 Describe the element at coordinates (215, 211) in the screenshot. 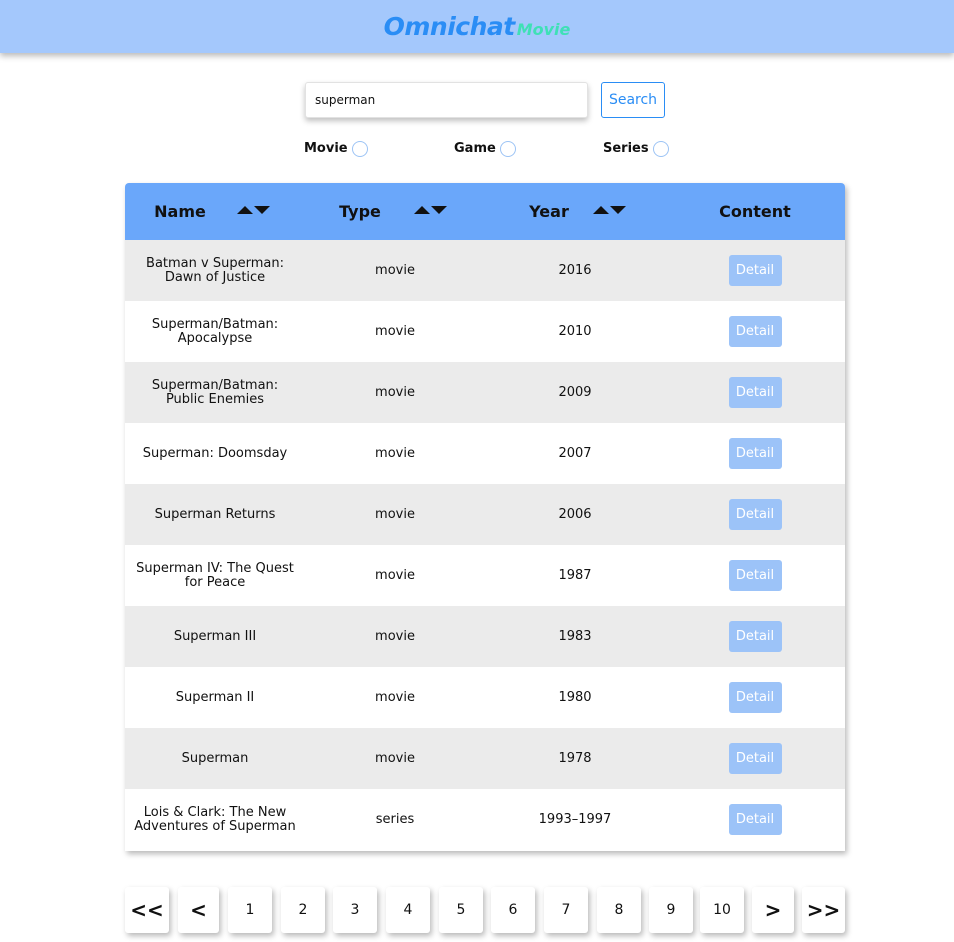

I see `column-header-name: Name` at that location.